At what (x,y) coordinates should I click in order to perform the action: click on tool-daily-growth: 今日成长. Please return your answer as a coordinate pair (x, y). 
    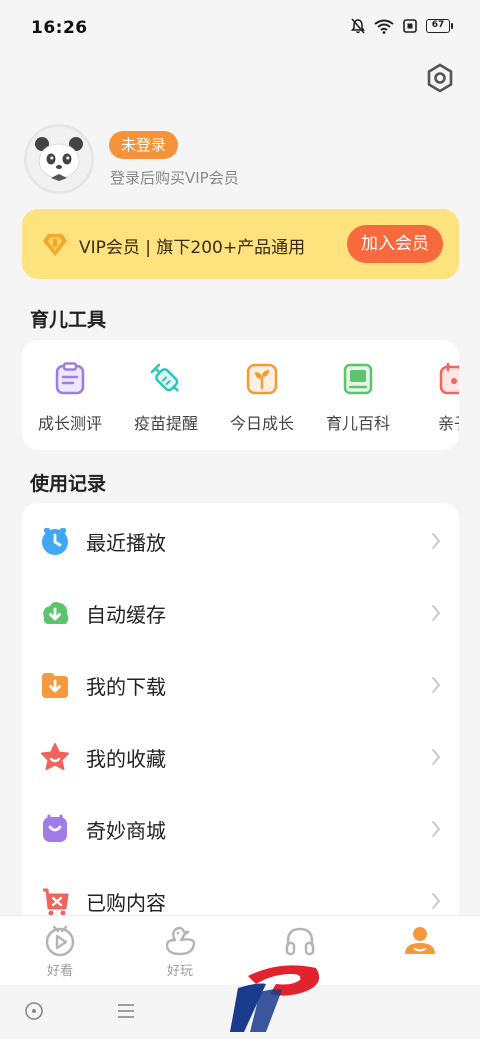
    Looking at the image, I should click on (262, 395).